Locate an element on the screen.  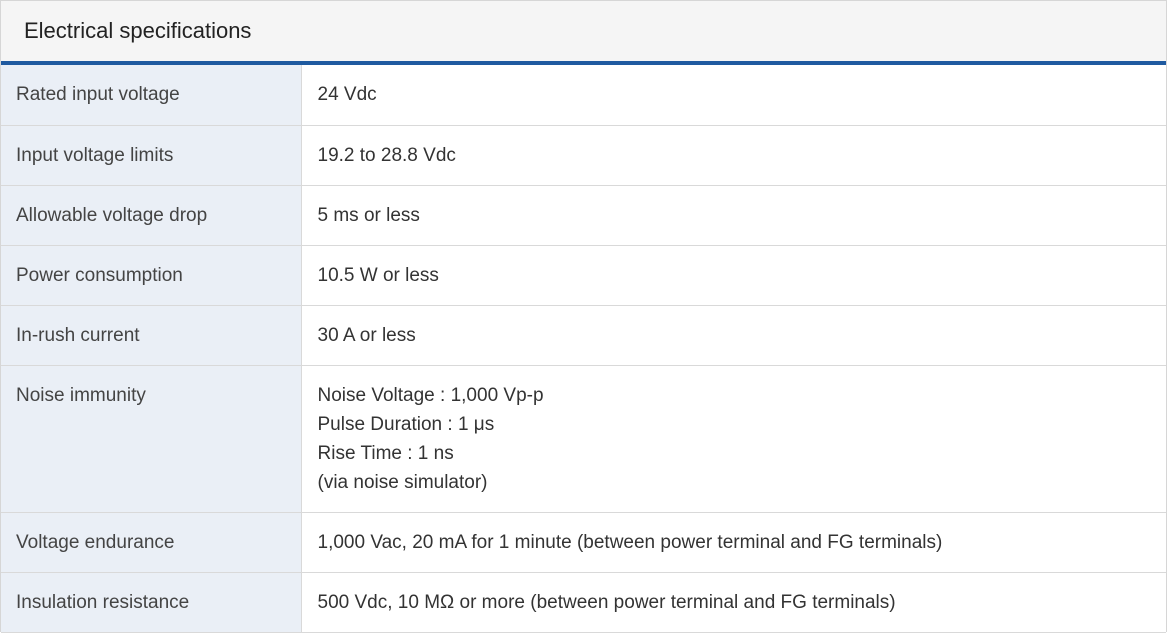
spec-label-voltage-endurance: Voltage endurance is located at coordinates (151, 542).